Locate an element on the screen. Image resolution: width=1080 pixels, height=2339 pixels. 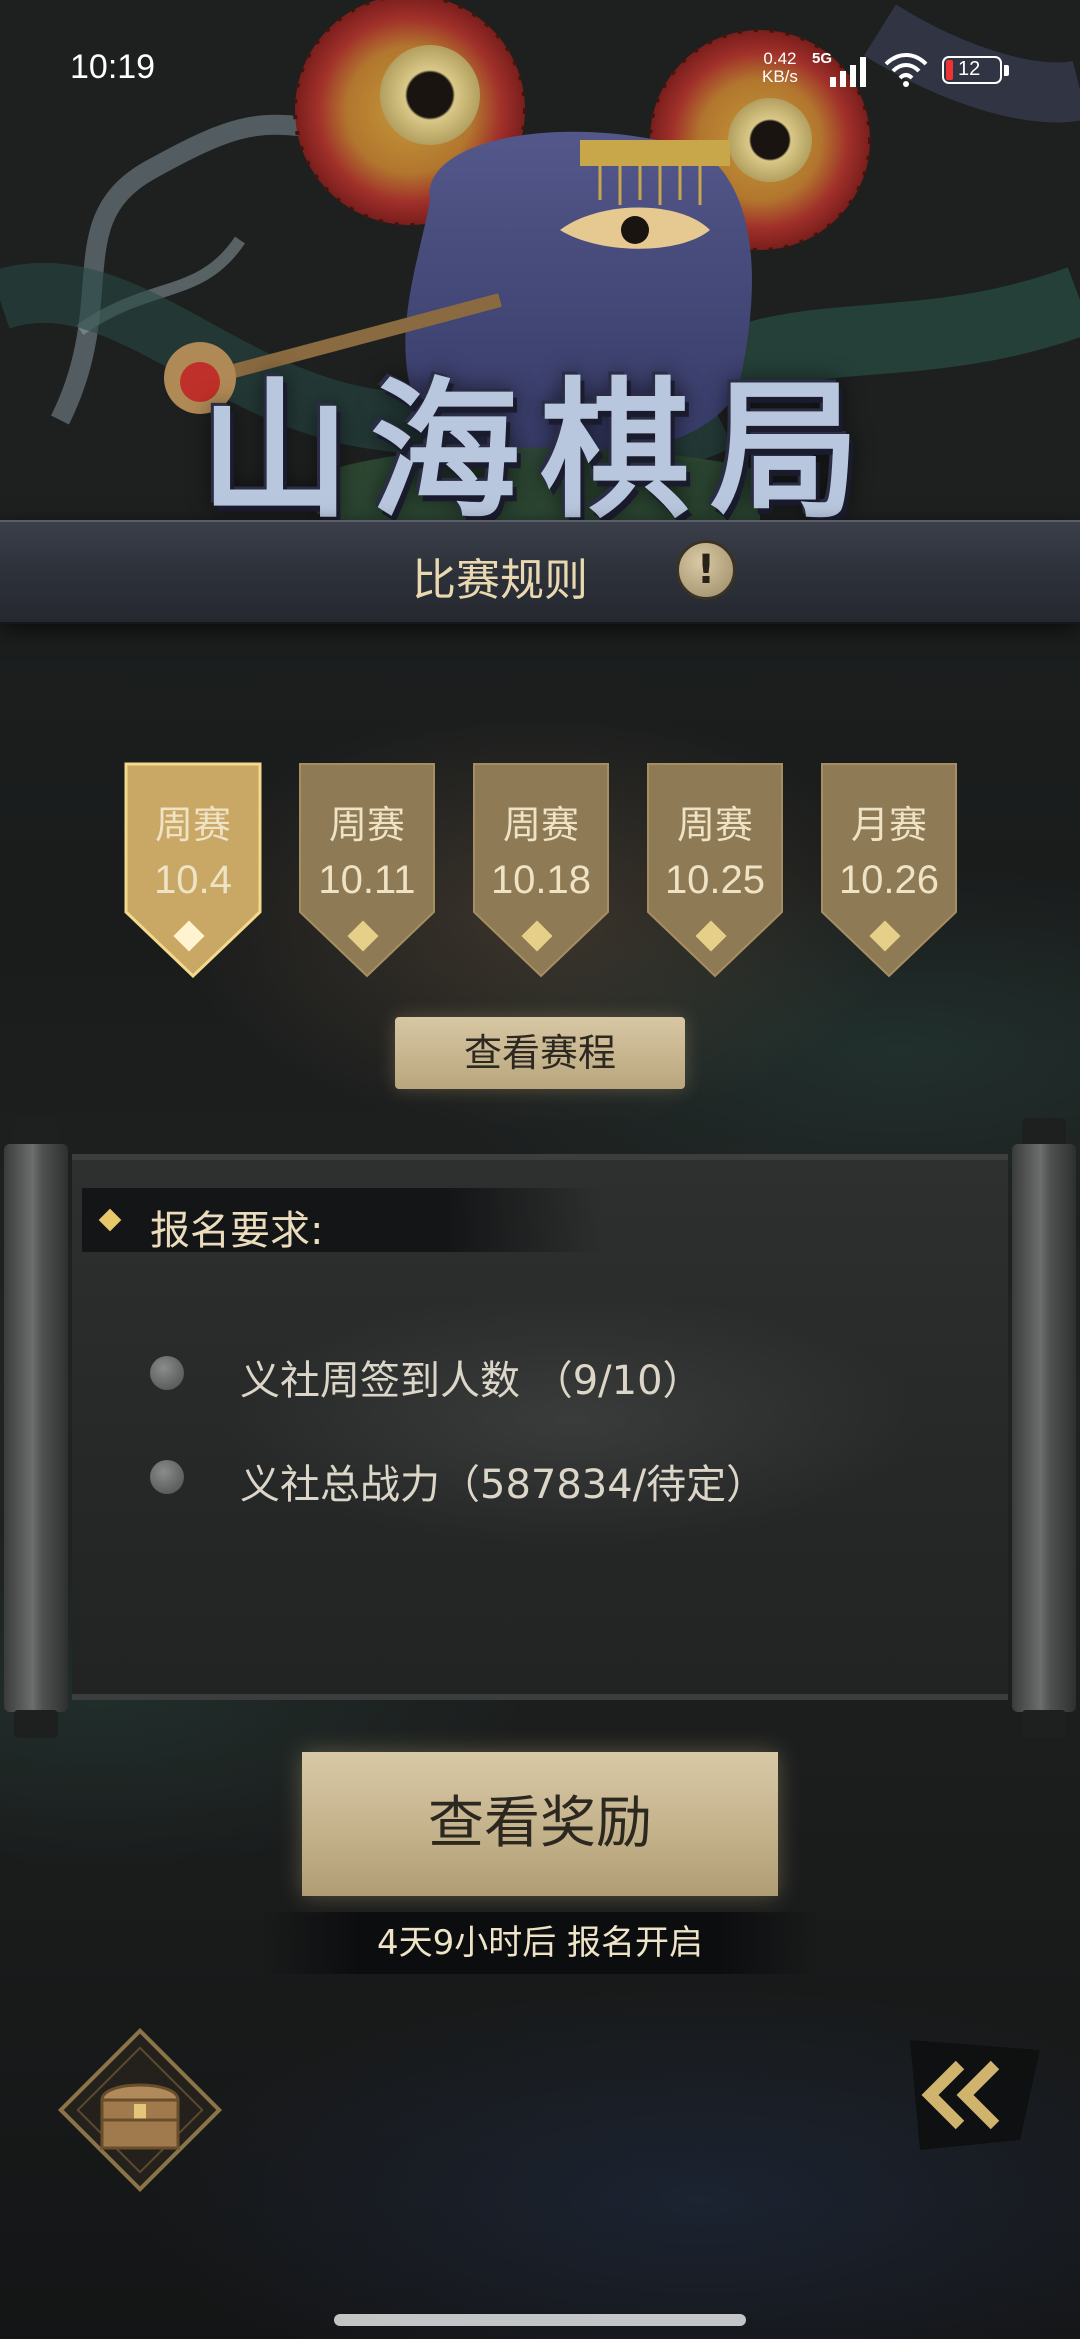
requirement-text: 义社总战力（587834/待定） is located at coordinates (503, 1485).